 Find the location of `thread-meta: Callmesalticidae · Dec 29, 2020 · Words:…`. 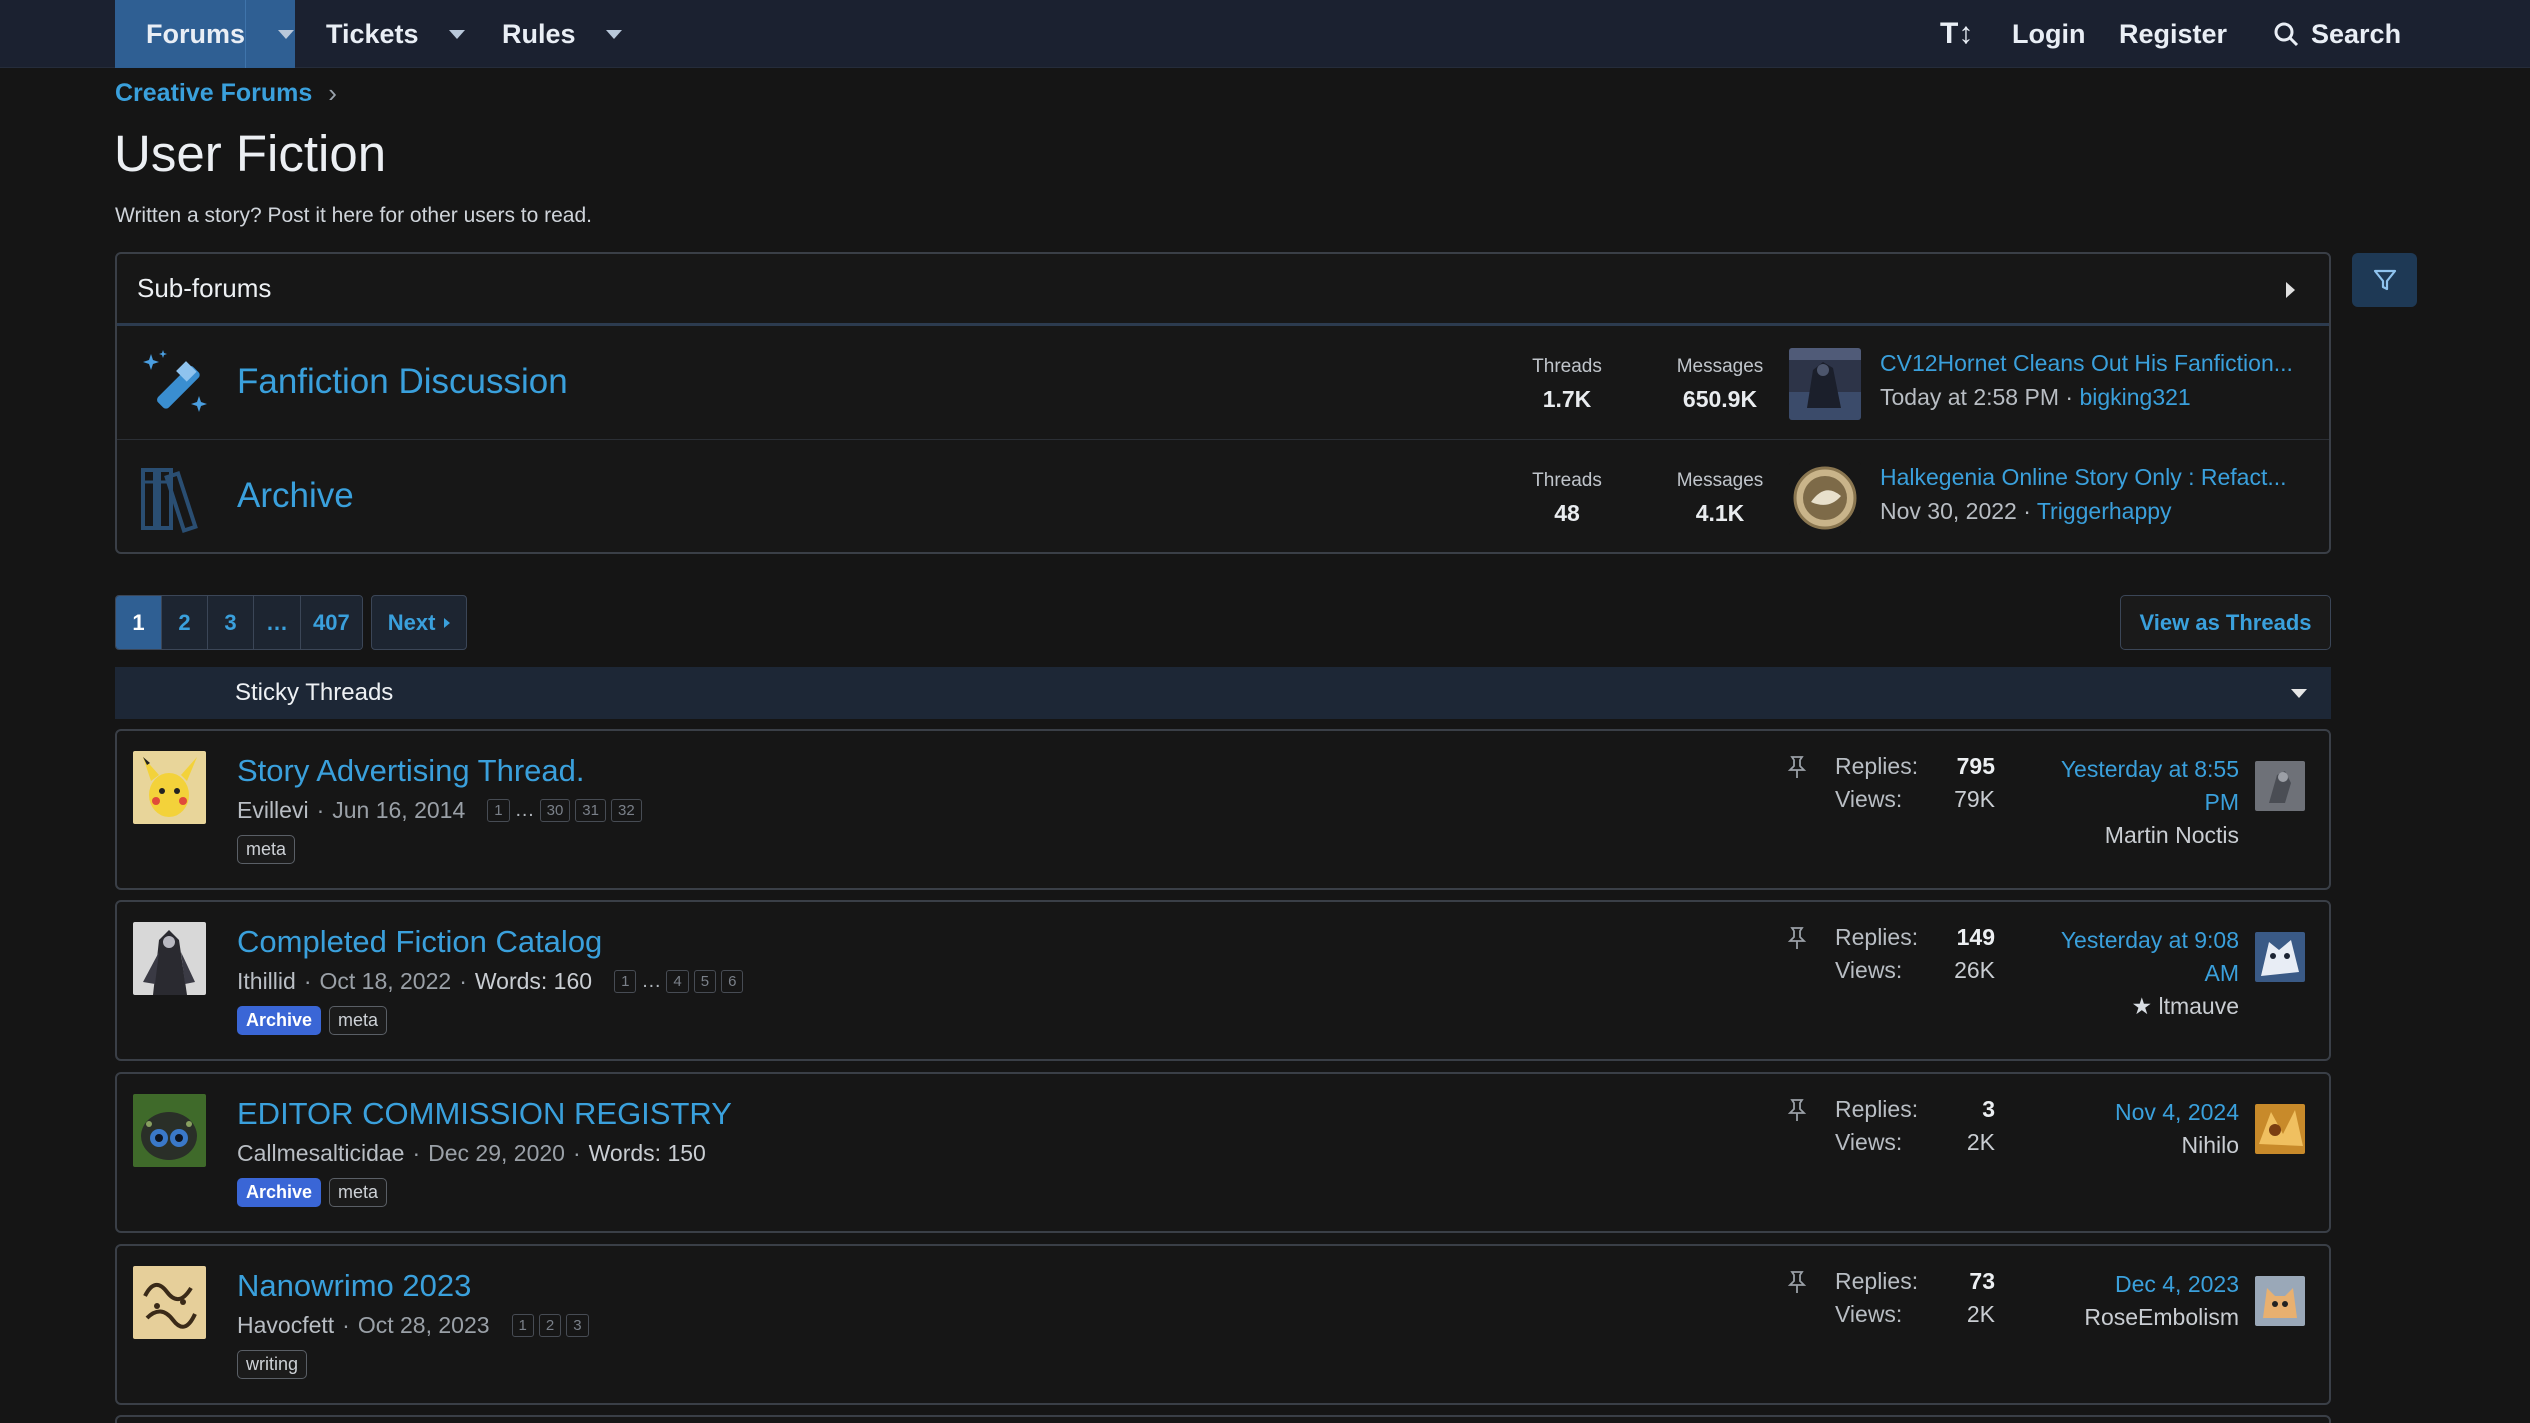

thread-meta: Callmesalticidae · Dec 29, 2020 · Words:… is located at coordinates (471, 1153).